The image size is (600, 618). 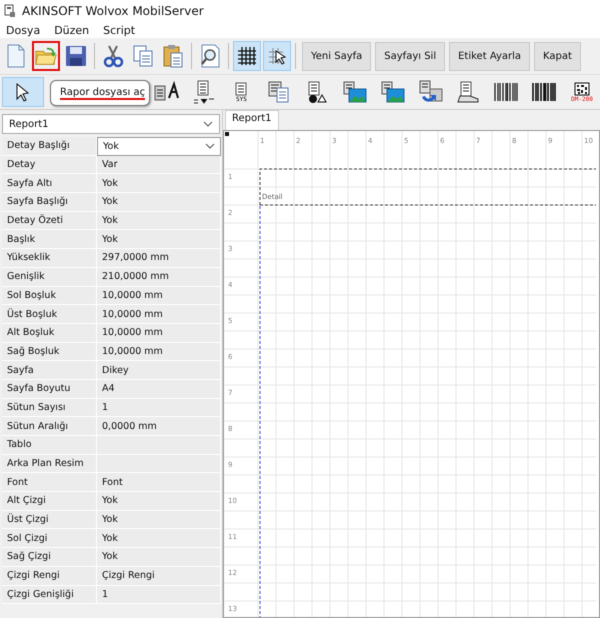 What do you see at coordinates (468, 92) in the screenshot?
I see `document-stand-icon` at bounding box center [468, 92].